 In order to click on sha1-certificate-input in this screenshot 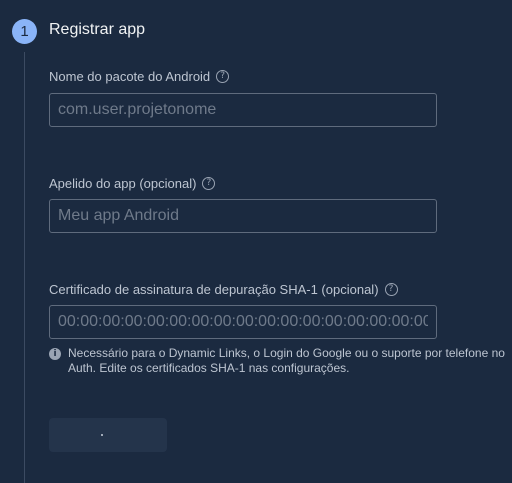, I will do `click(243, 322)`.